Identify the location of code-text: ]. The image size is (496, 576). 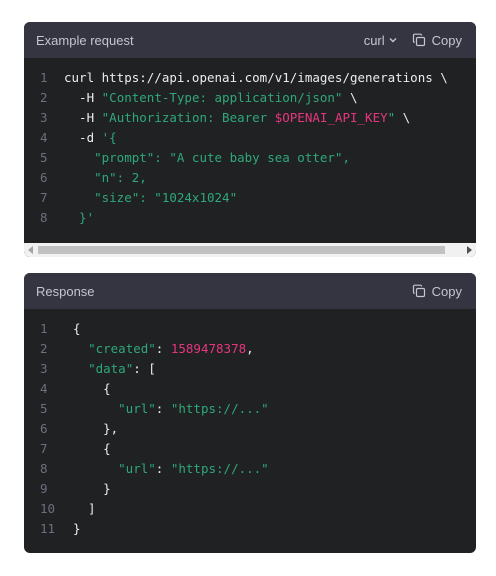
(84, 509).